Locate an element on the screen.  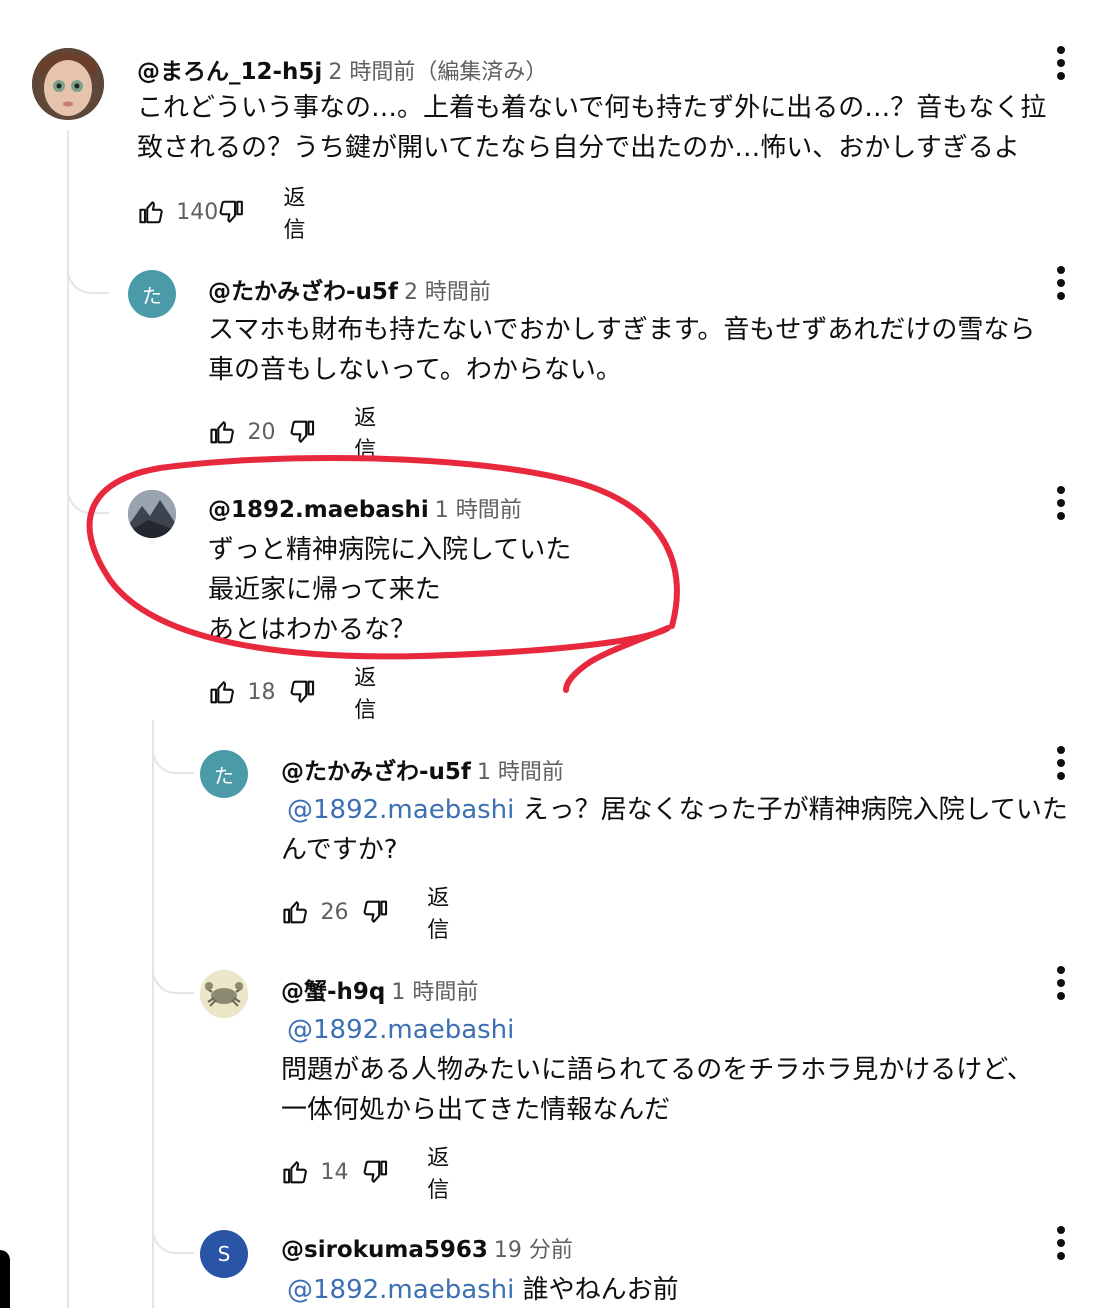
comment-author: @sirokuma5963 is located at coordinates (384, 1250).